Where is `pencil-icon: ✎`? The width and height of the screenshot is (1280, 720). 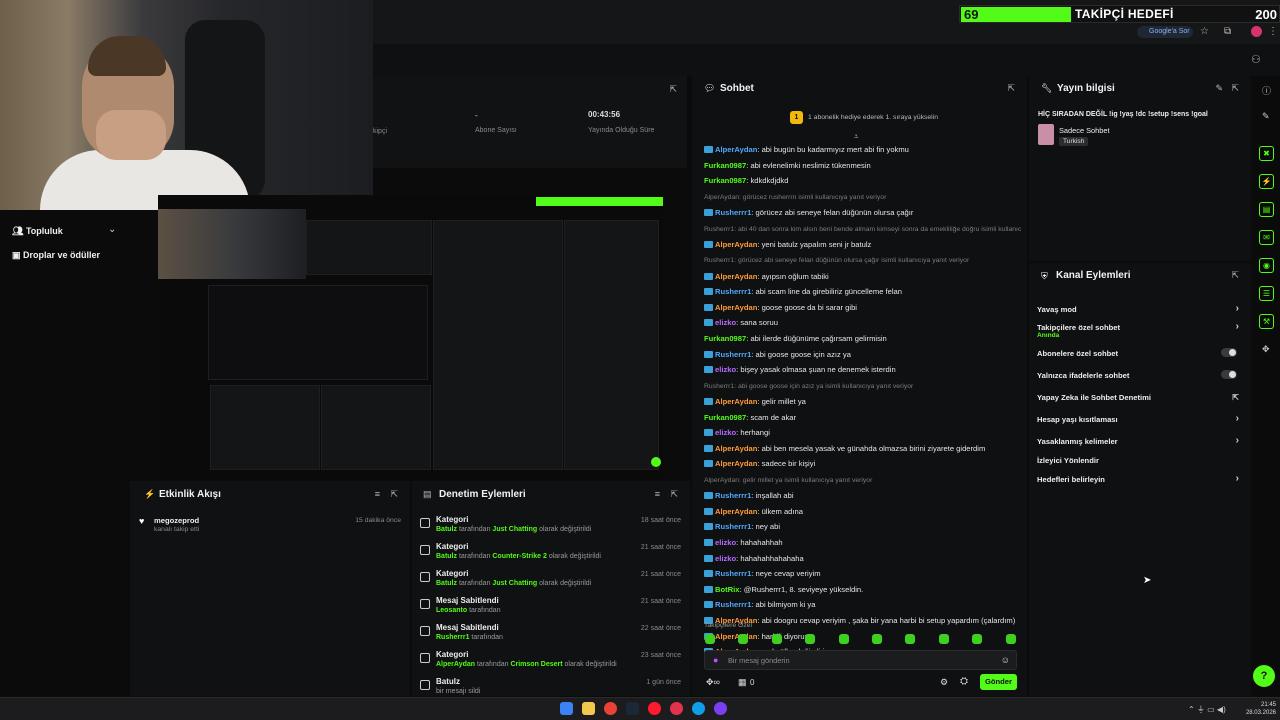 pencil-icon: ✎ is located at coordinates (1266, 116).